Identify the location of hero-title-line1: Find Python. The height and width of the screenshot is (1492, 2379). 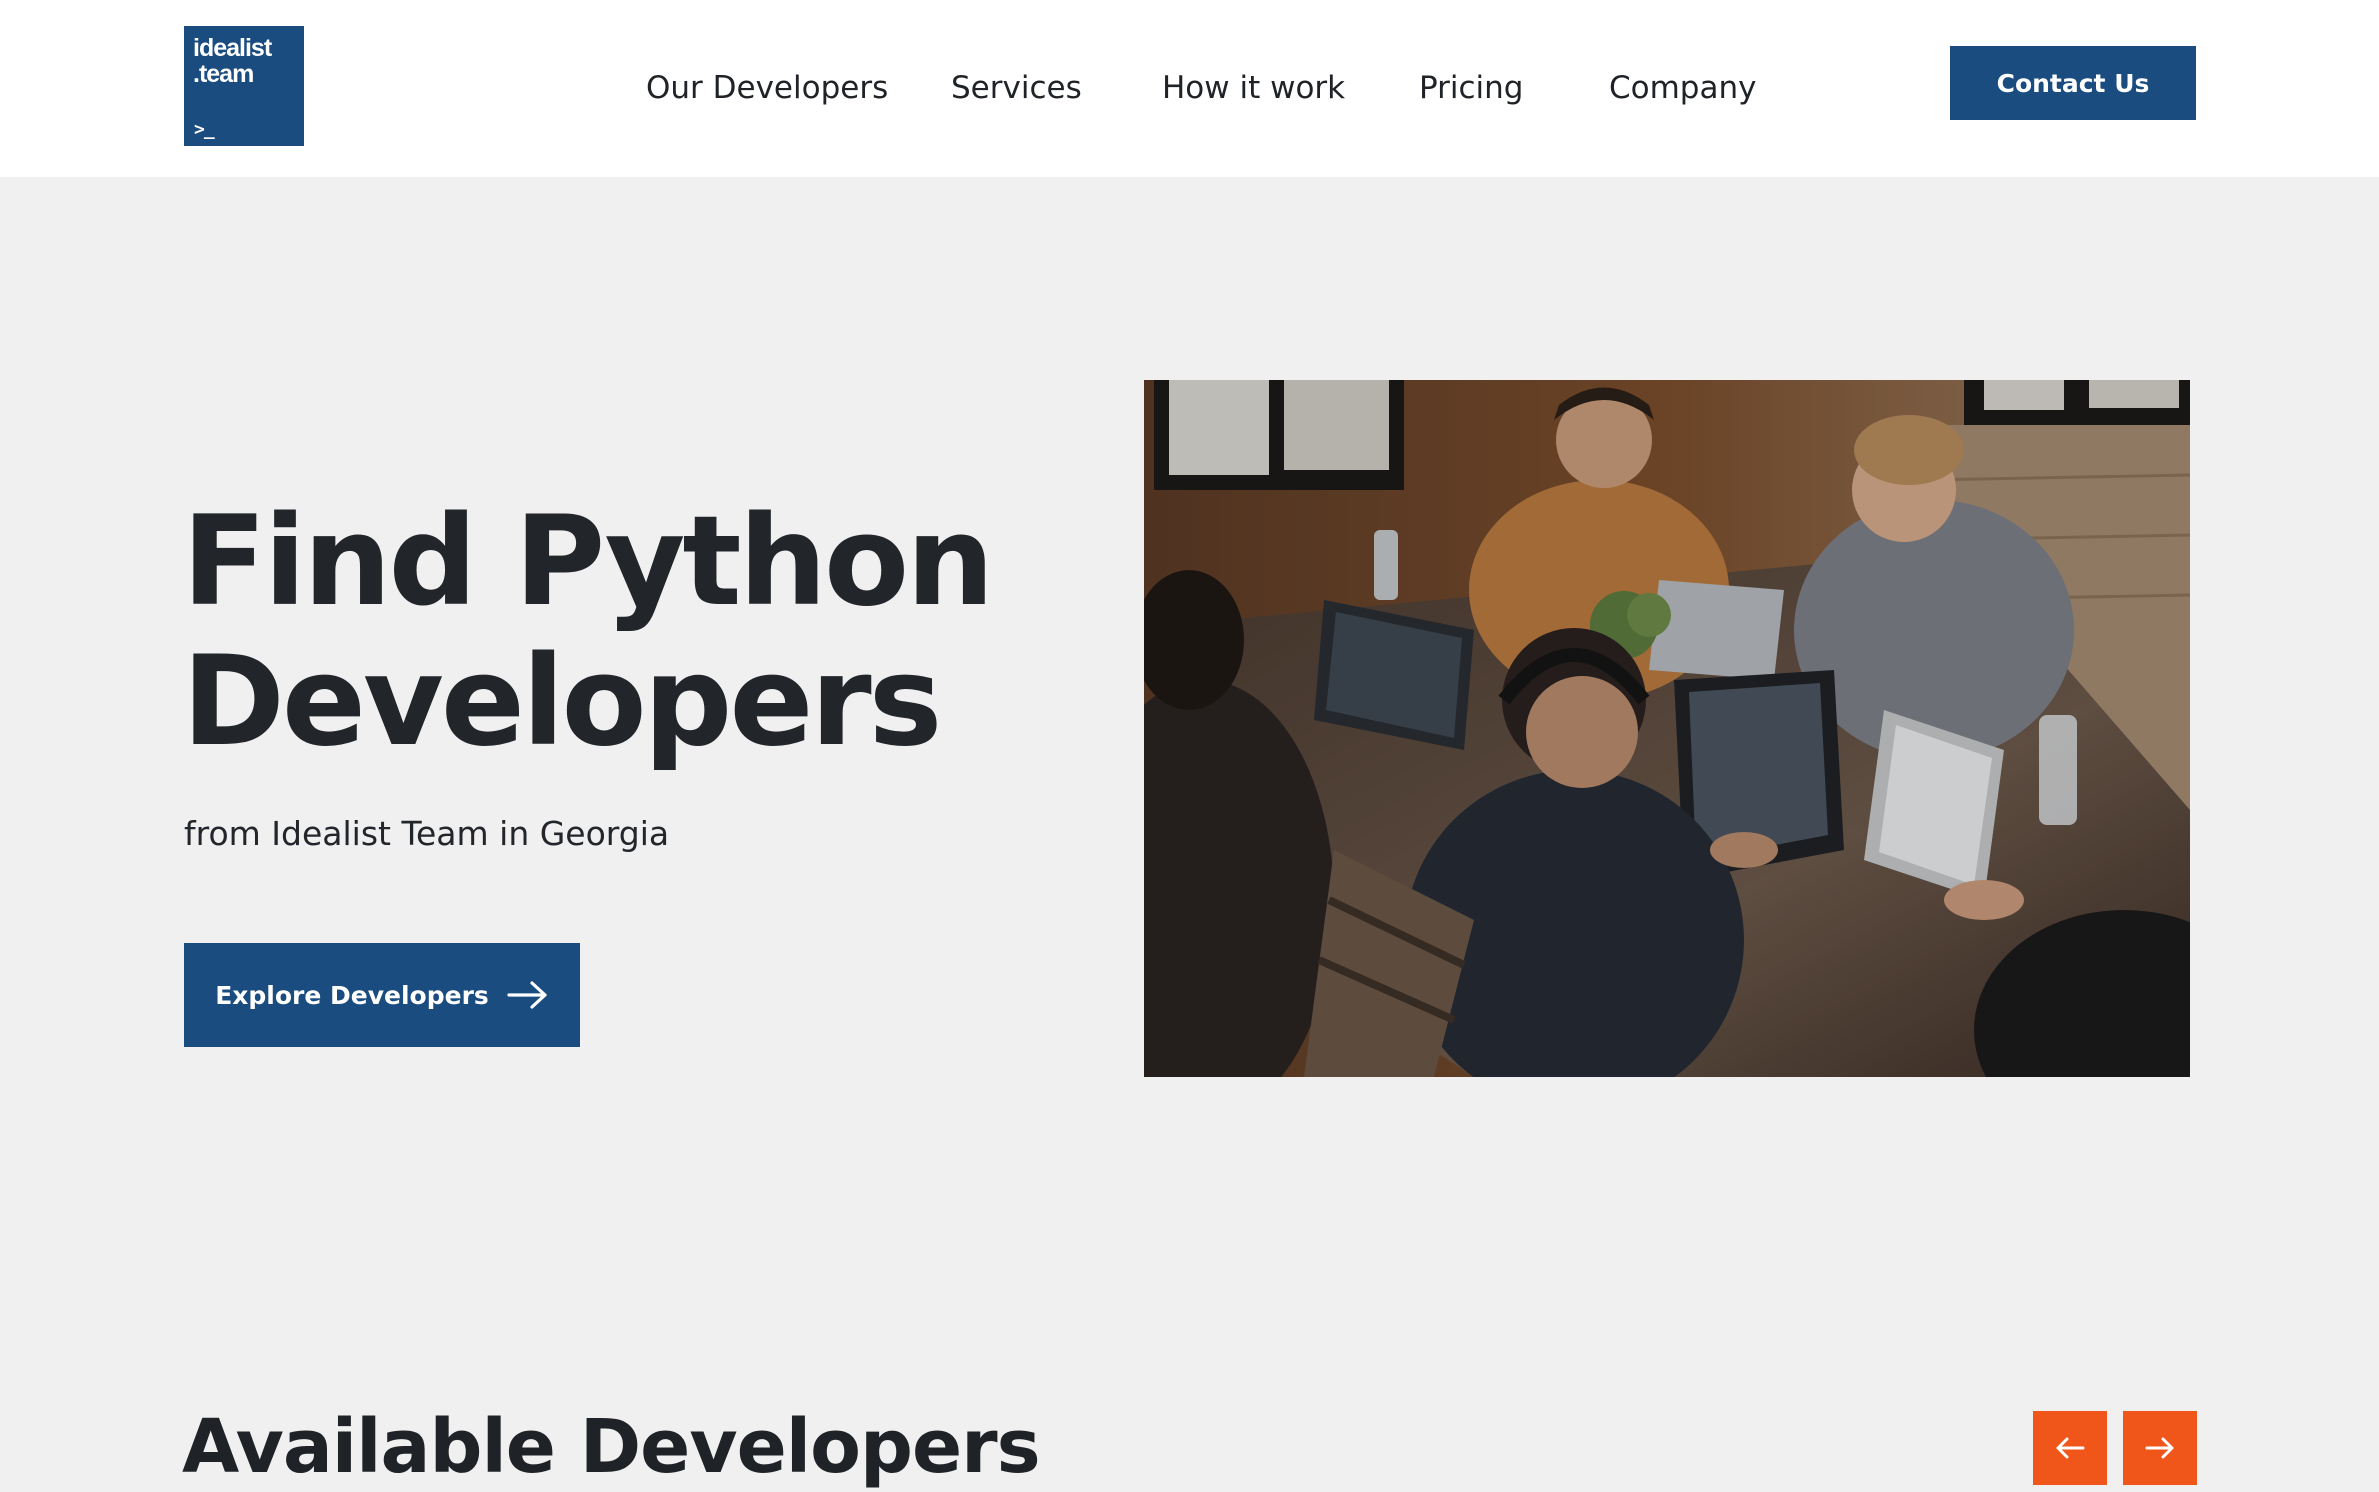
(588, 562).